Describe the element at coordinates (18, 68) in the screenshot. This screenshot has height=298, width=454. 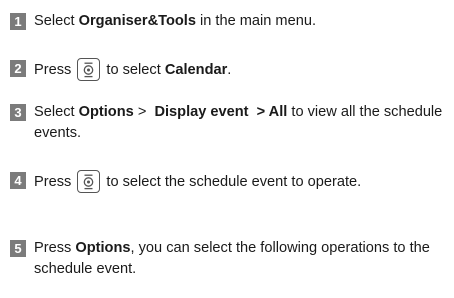
I see `step-number-badge: 2` at that location.